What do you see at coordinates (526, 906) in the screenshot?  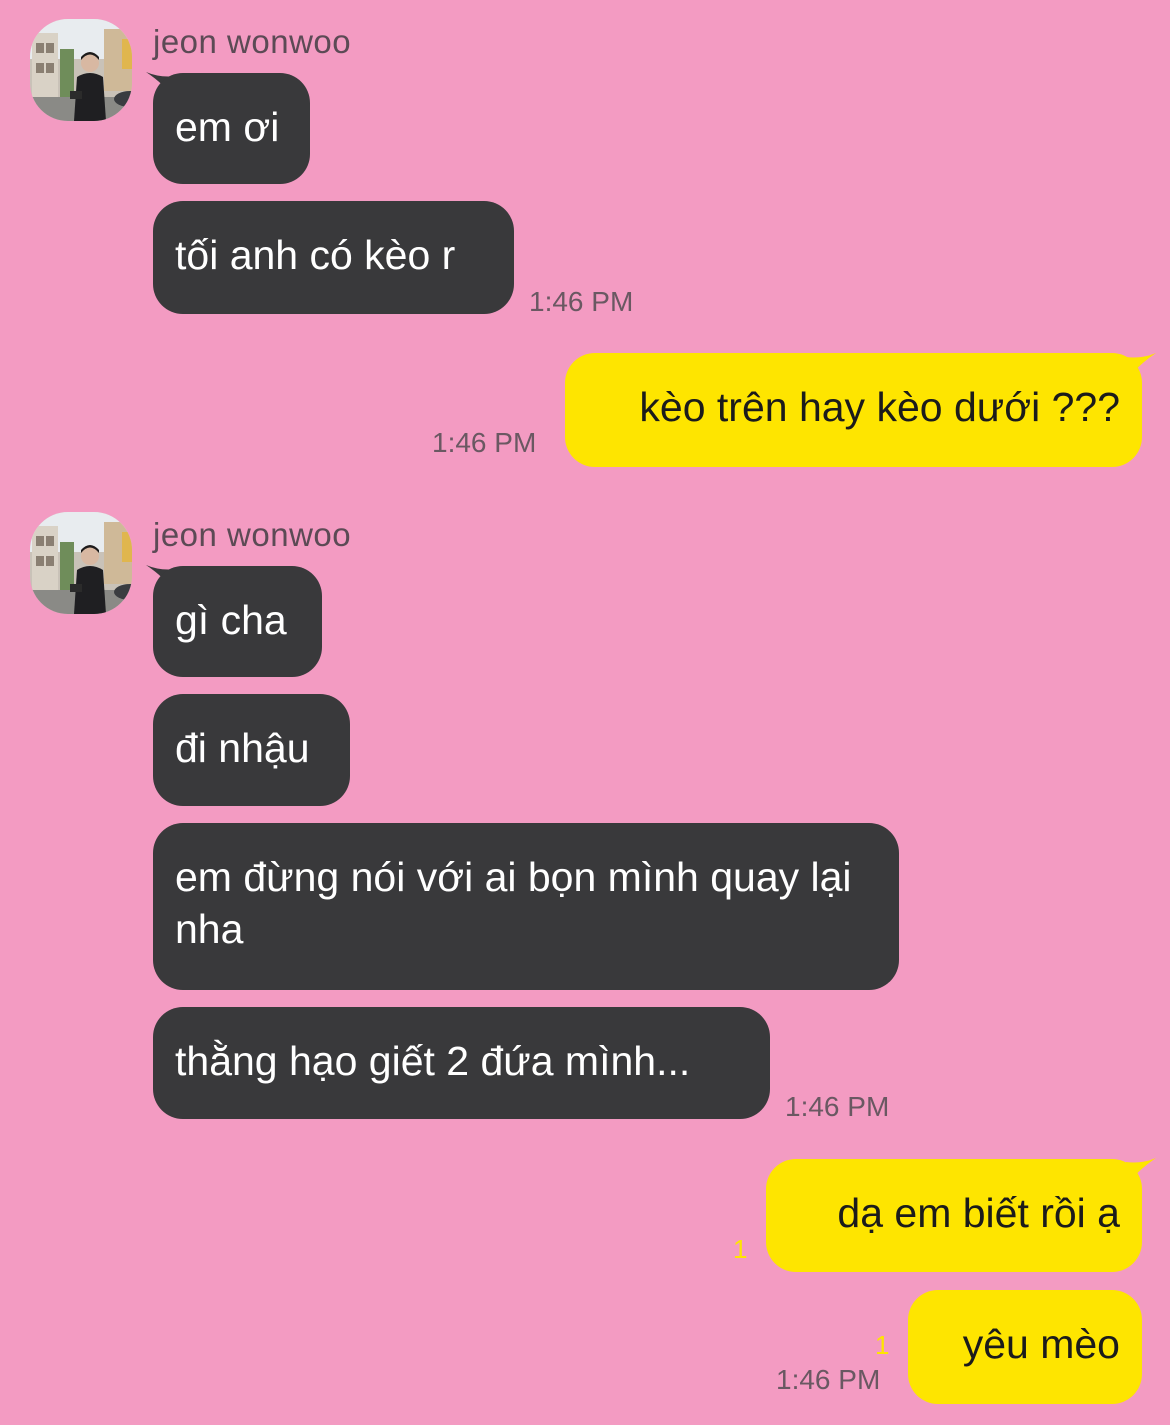 I see `incoming-message-bubble: em đừng nói với ai bọn mình quay lại nha` at bounding box center [526, 906].